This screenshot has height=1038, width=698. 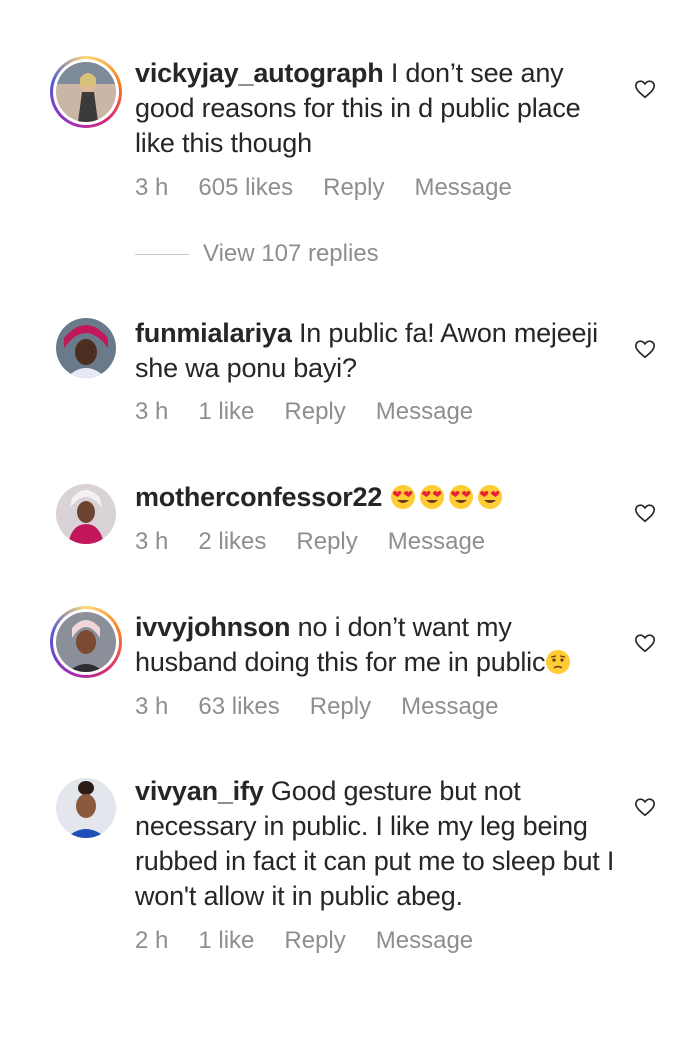 I want to click on view-replies-button: View 107 replies, so click(x=257, y=254).